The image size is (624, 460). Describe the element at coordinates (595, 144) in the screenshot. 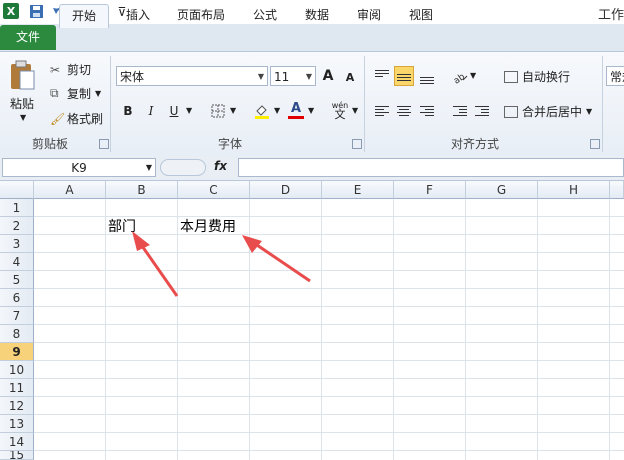

I see `alignment-launcher-icon` at that location.